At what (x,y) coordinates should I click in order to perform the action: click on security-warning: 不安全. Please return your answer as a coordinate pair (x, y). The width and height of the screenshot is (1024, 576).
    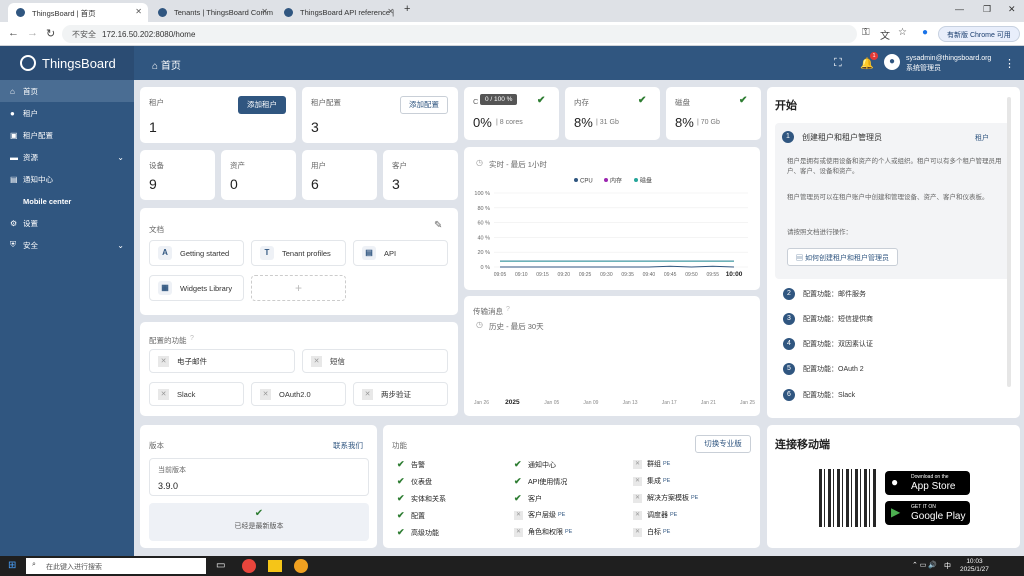
    Looking at the image, I should click on (84, 34).